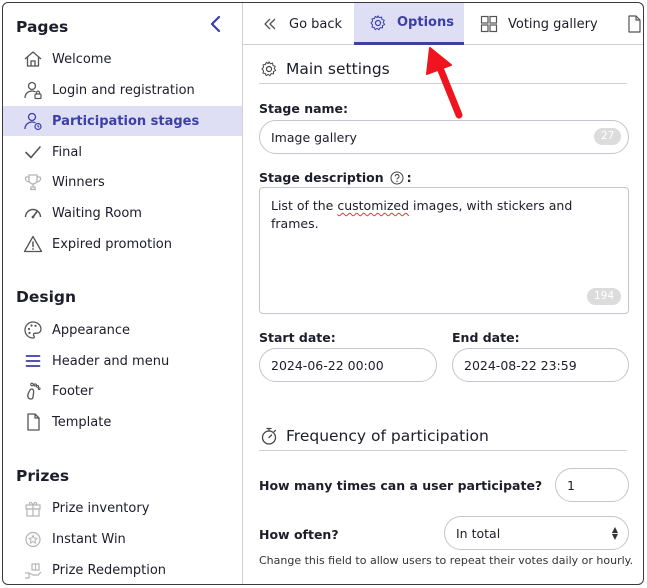  I want to click on tab-go-back: Go back, so click(301, 24).